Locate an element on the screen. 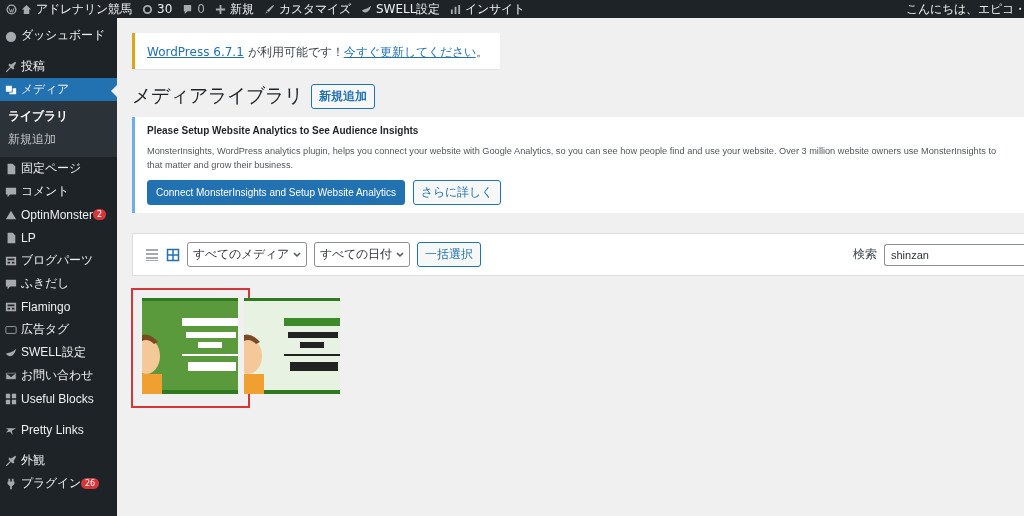 This screenshot has height=516, width=1024. add-new-button: 新規追加 is located at coordinates (343, 96).